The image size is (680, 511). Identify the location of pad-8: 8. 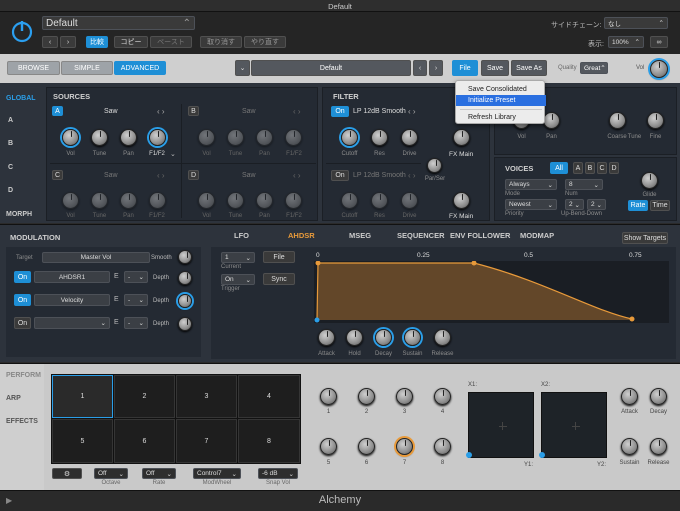
(269, 441).